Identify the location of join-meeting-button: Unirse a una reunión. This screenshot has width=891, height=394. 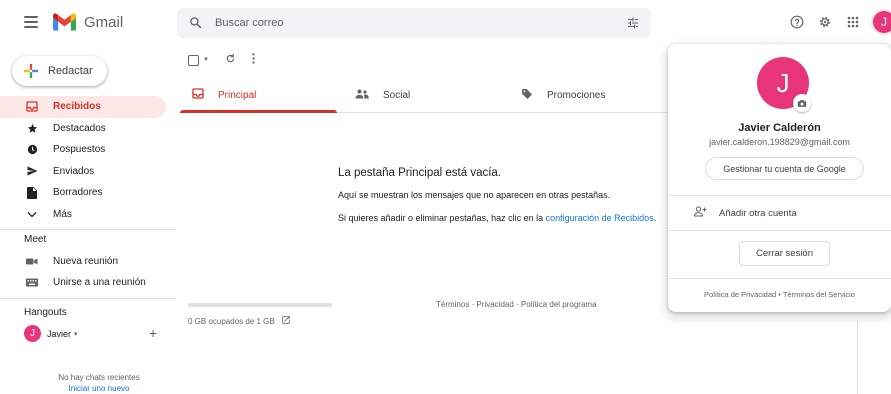
(86, 282).